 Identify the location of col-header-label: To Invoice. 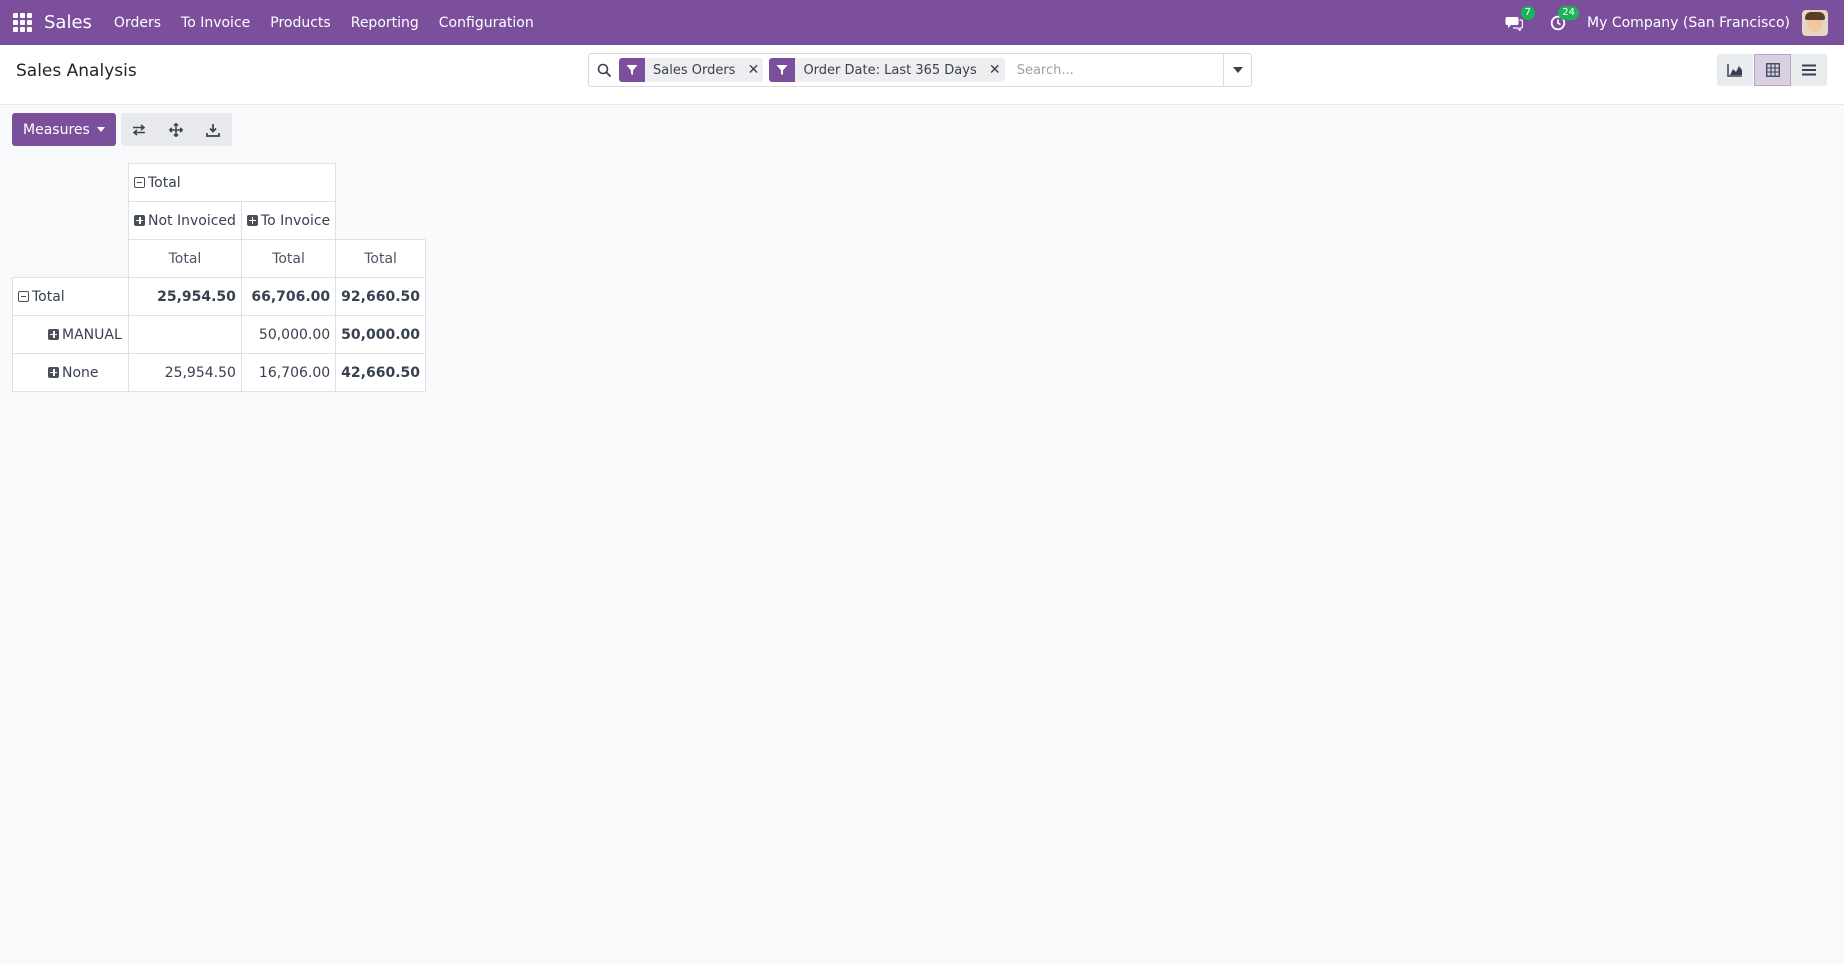
(295, 220).